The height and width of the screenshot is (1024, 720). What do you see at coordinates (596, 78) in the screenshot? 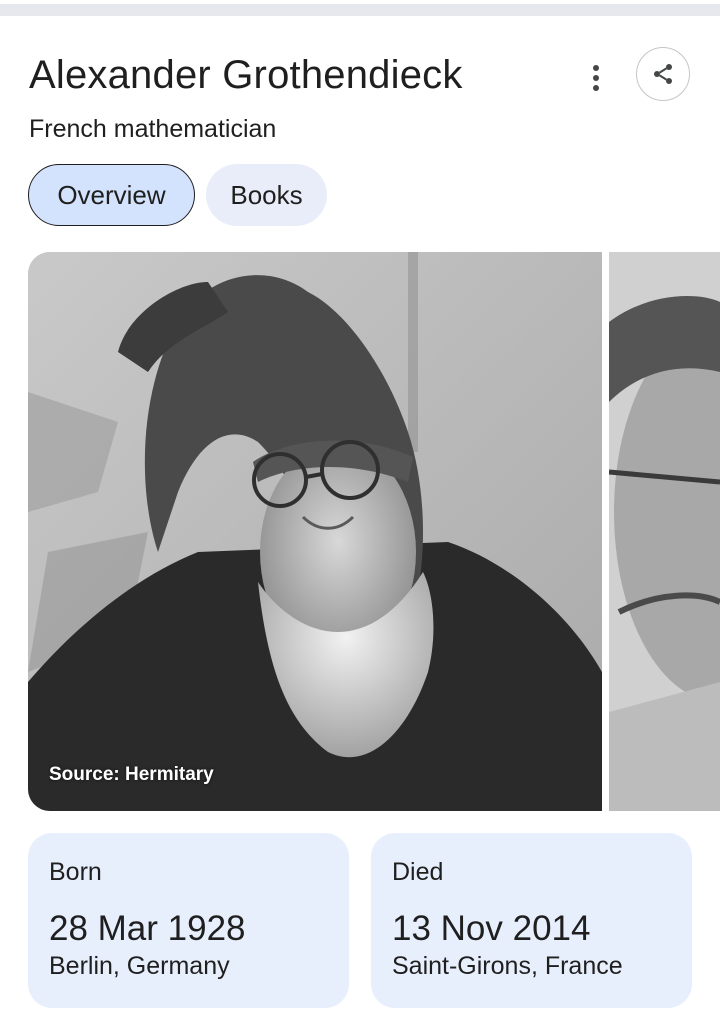
I see `more-options-button` at bounding box center [596, 78].